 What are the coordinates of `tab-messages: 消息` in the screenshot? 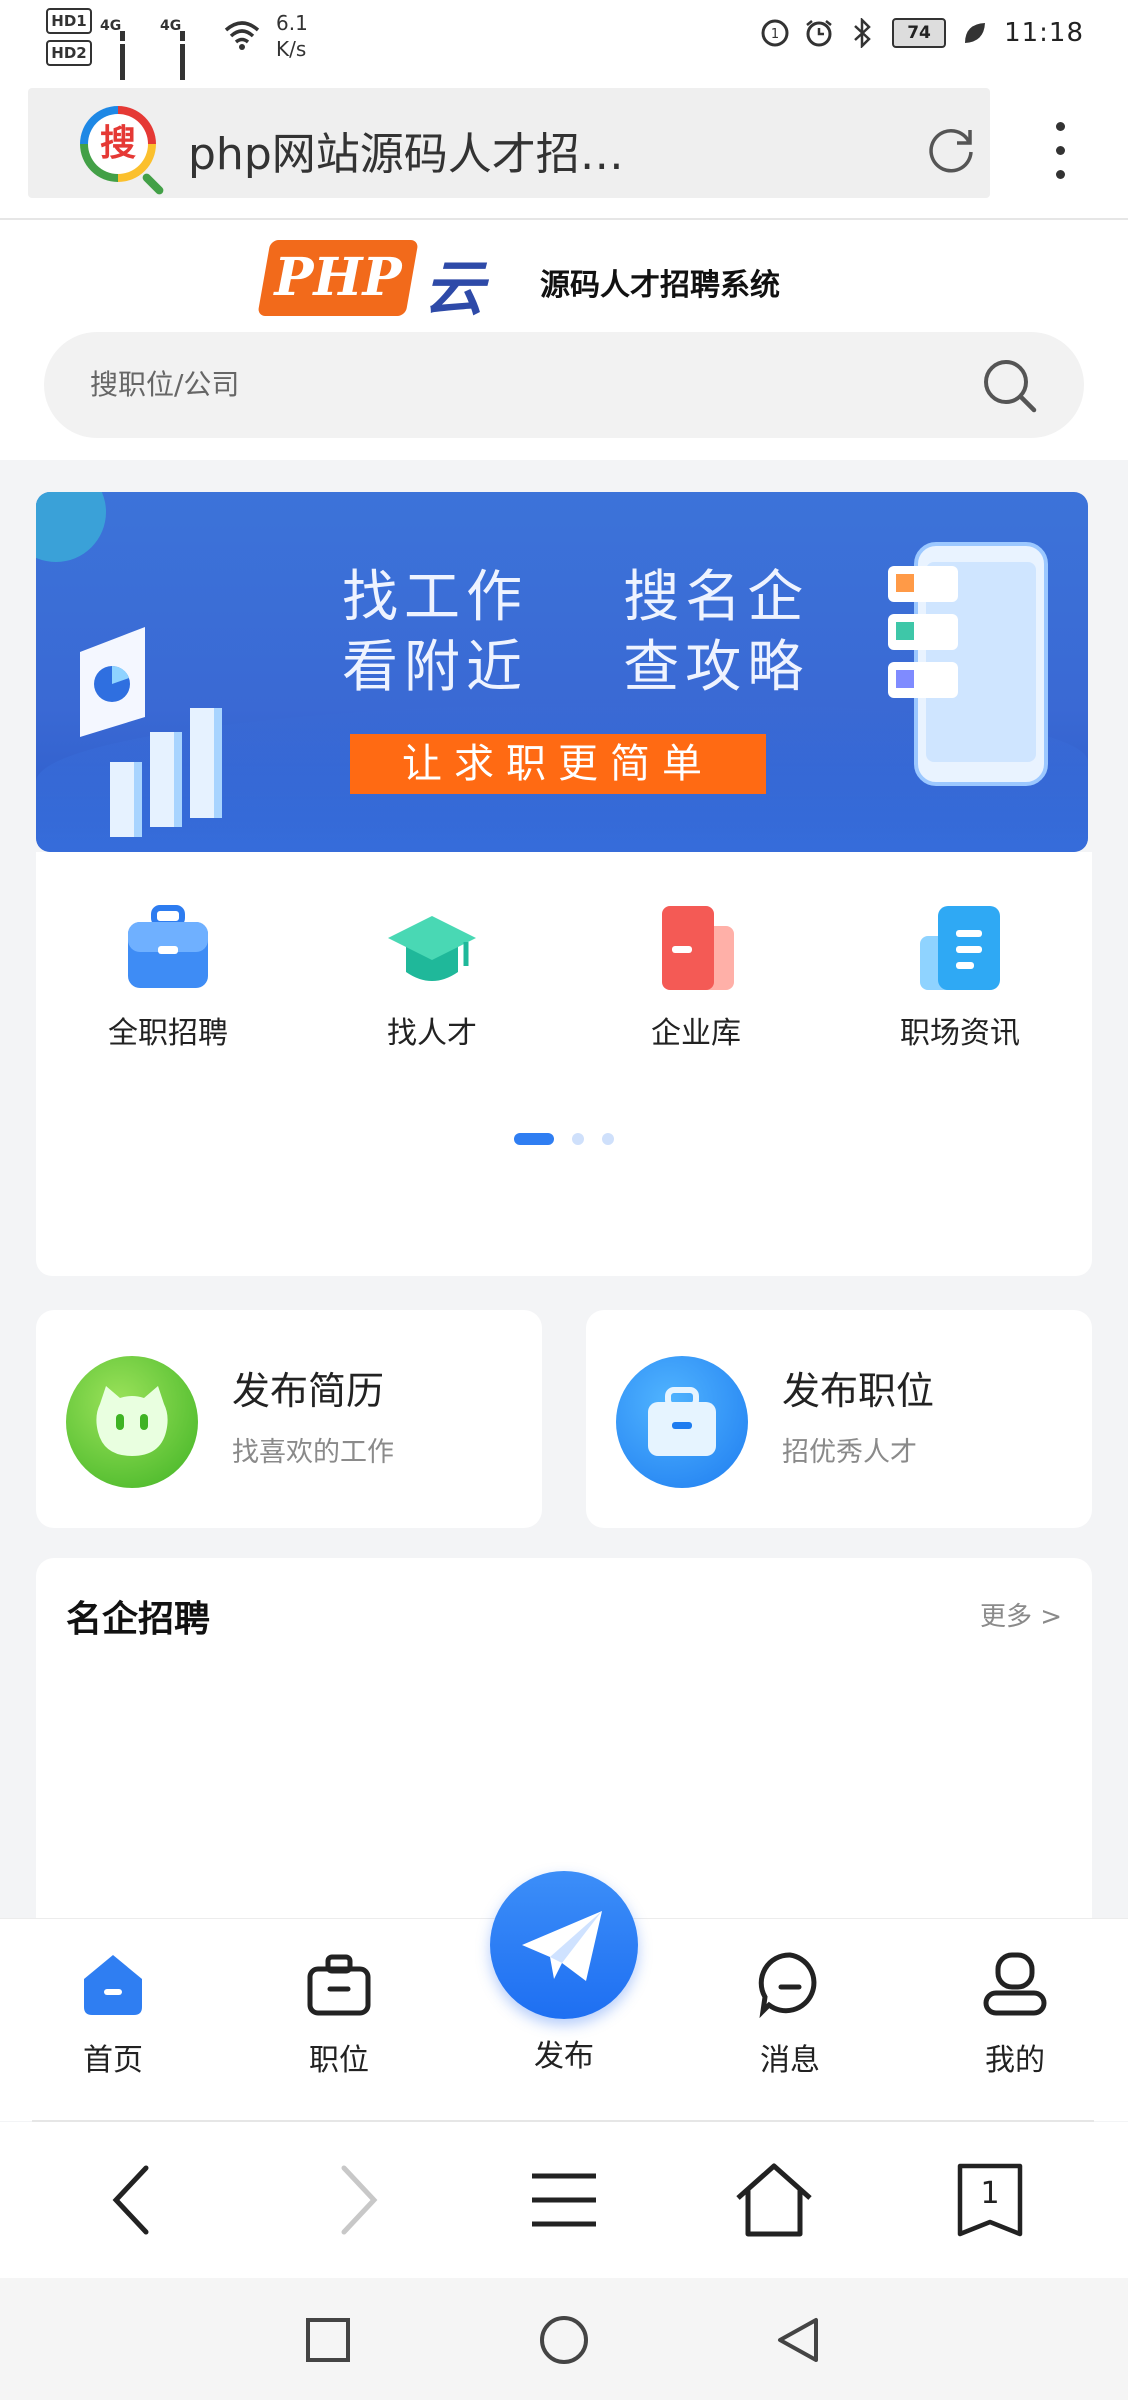 It's located at (790, 2014).